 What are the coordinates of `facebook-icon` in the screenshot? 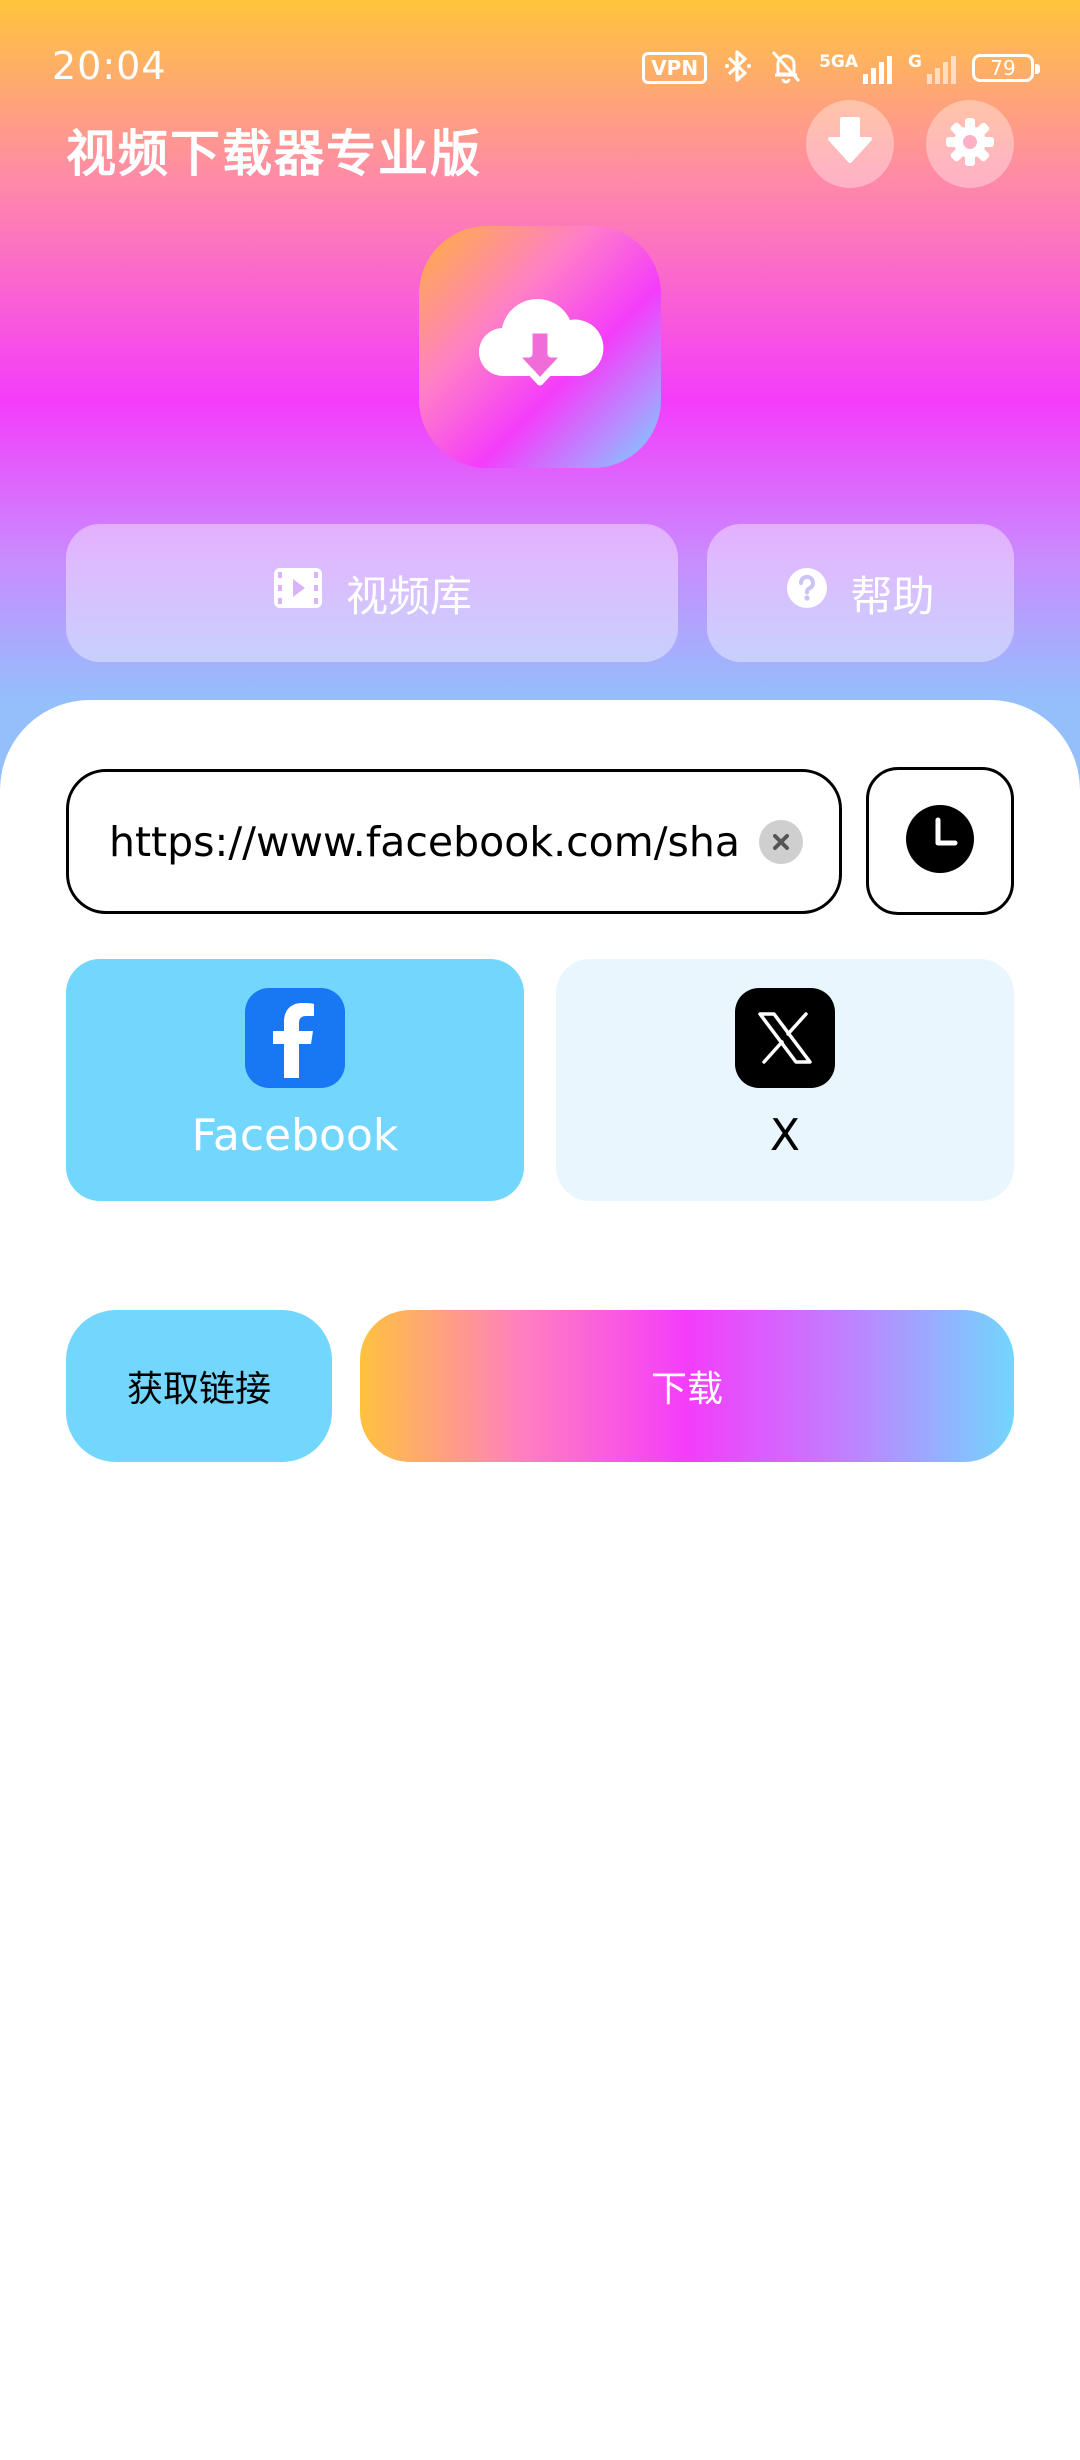 It's located at (295, 1038).